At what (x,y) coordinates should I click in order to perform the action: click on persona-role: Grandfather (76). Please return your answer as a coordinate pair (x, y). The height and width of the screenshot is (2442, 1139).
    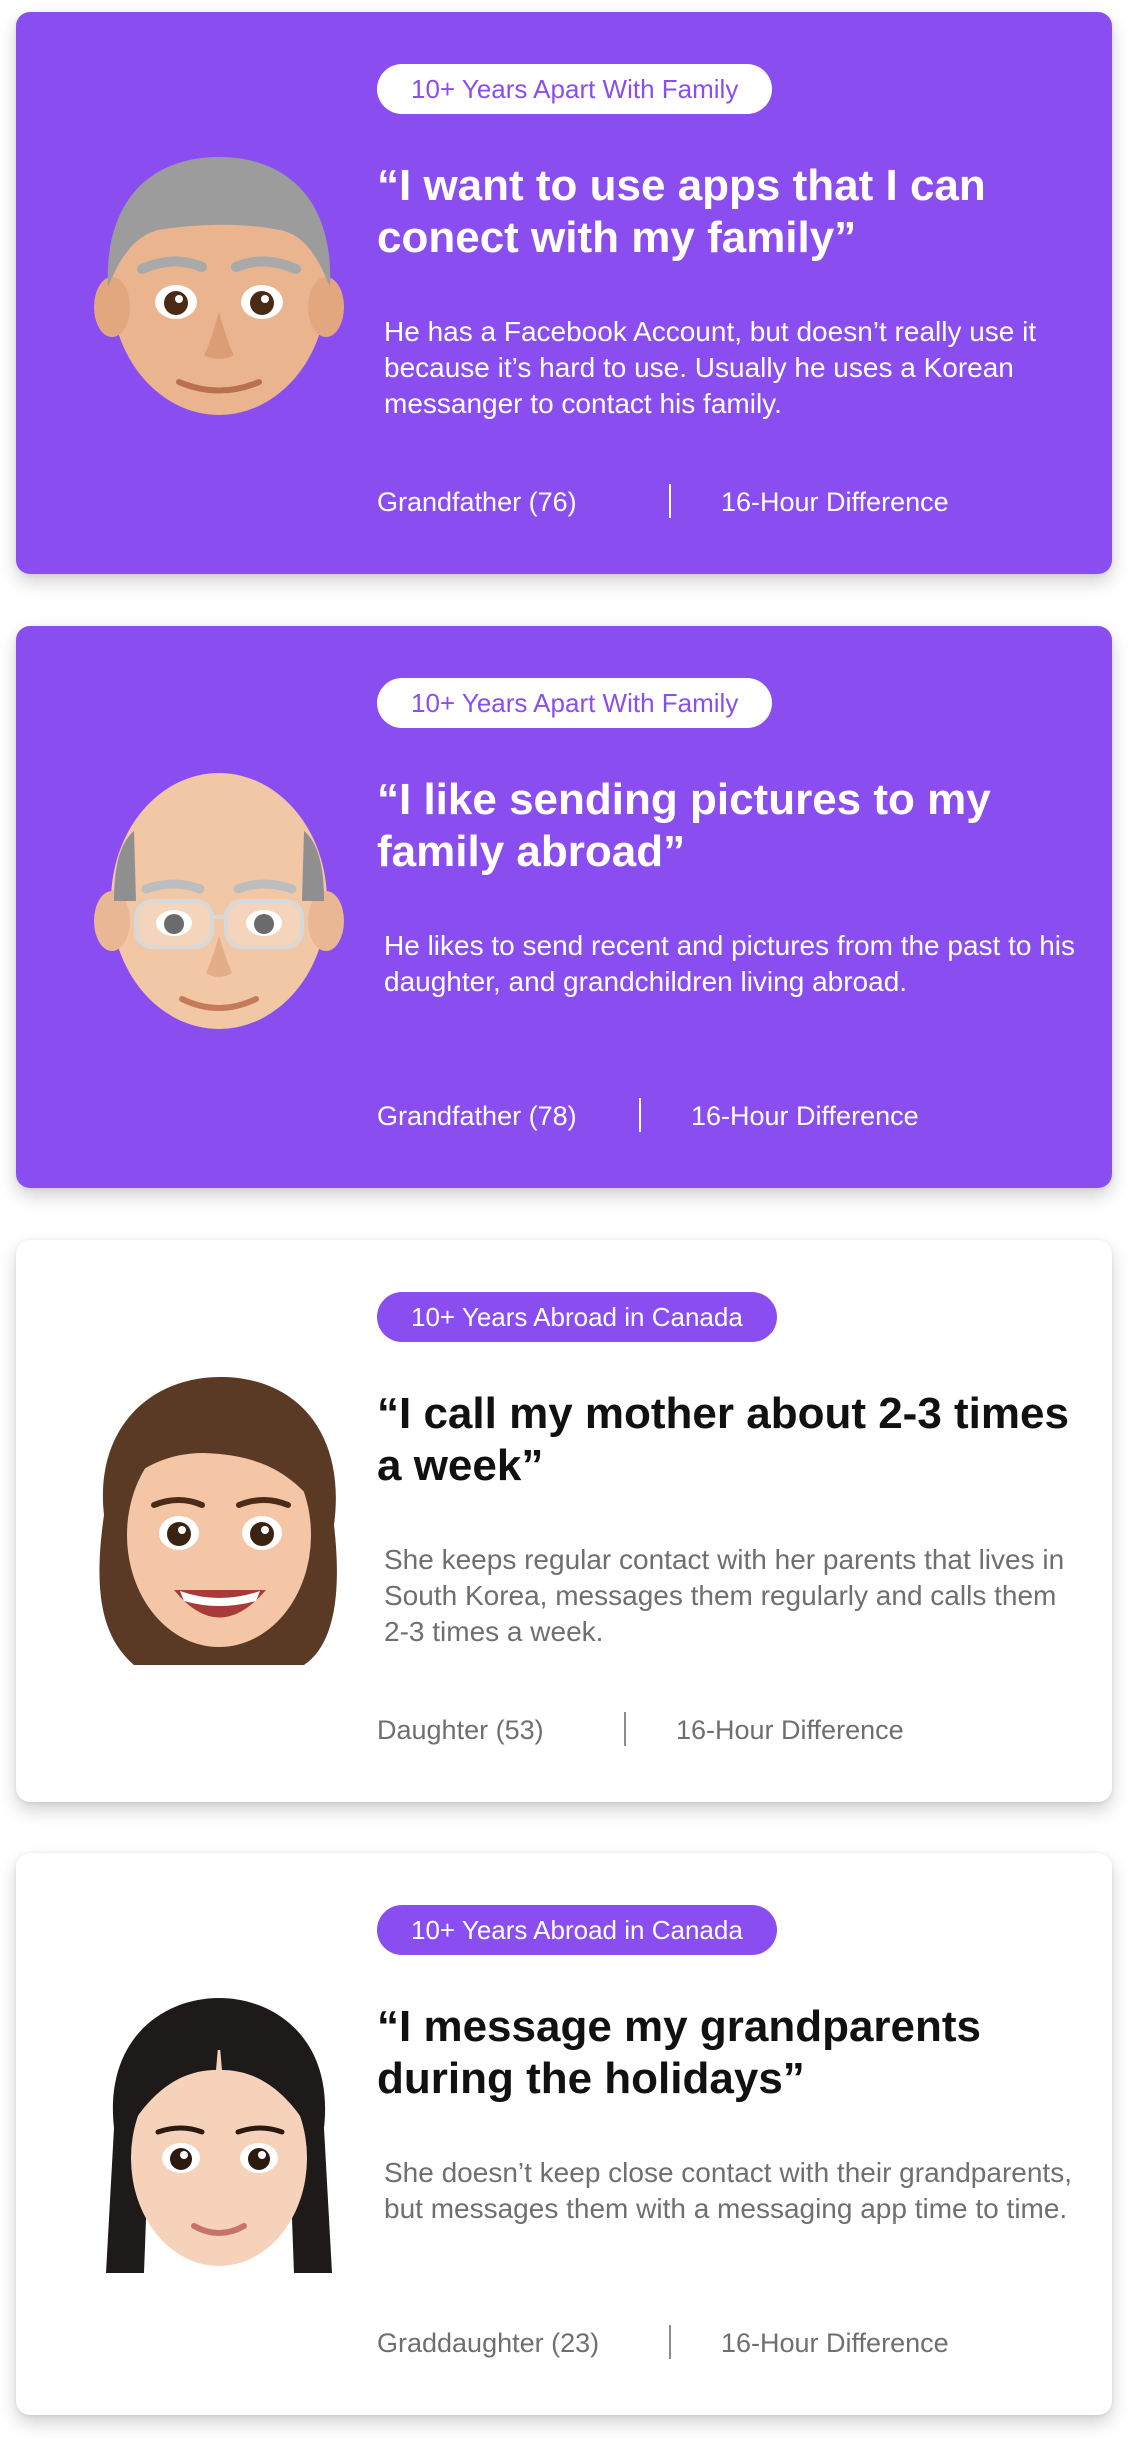
    Looking at the image, I should click on (477, 502).